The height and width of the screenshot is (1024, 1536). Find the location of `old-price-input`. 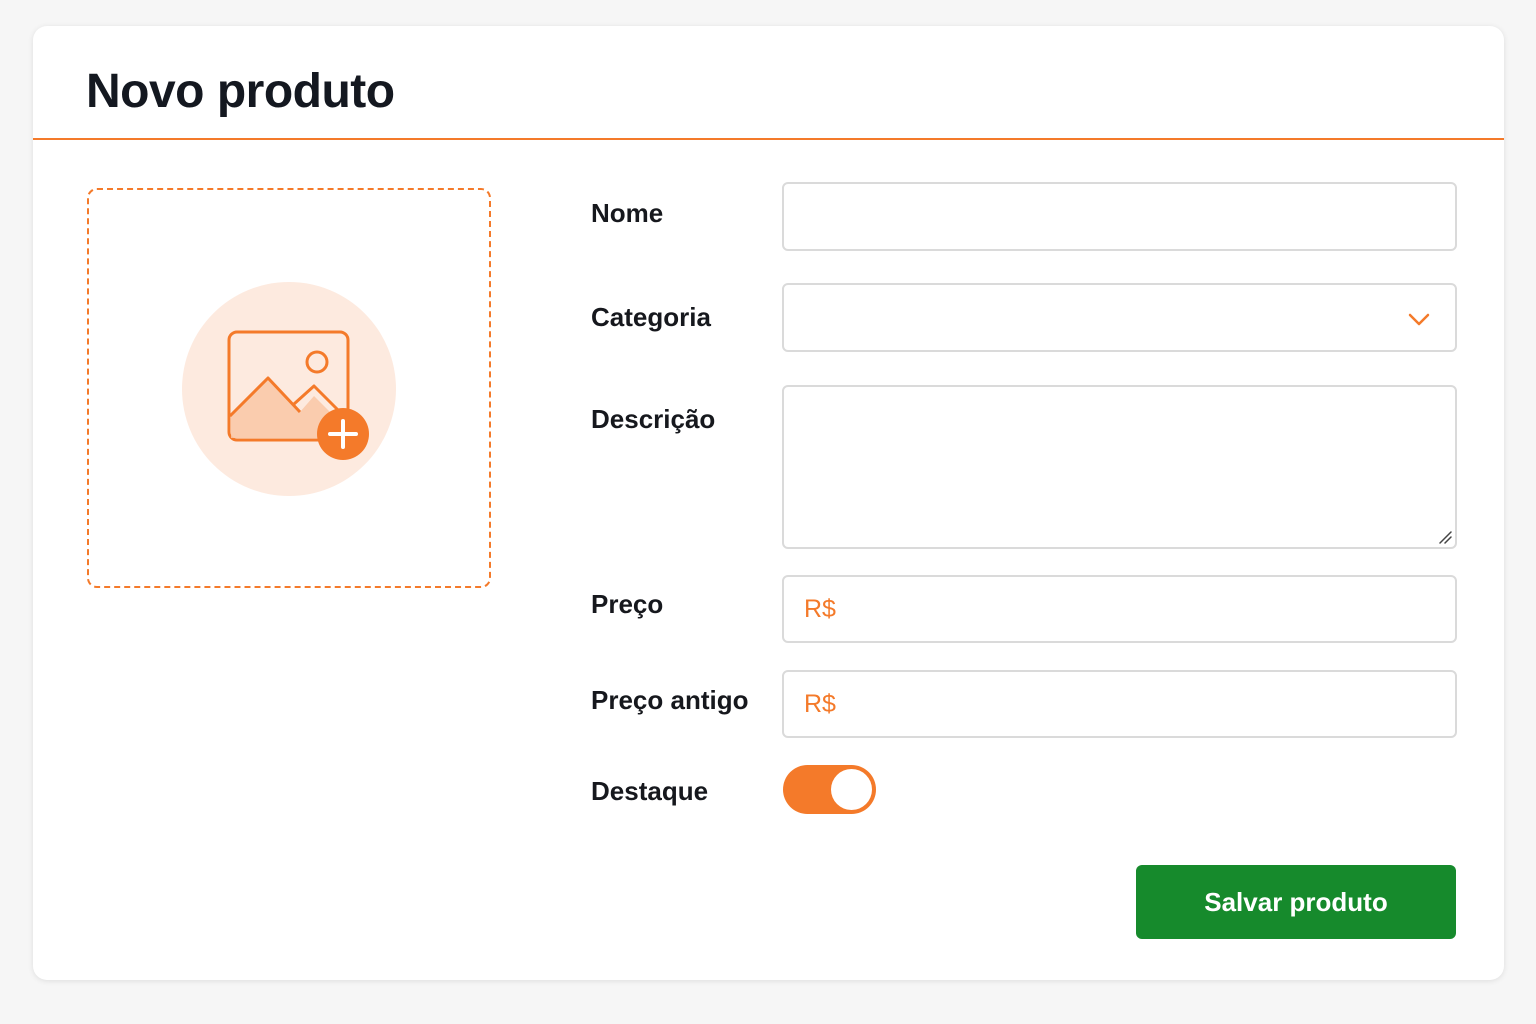

old-price-input is located at coordinates (1119, 704).